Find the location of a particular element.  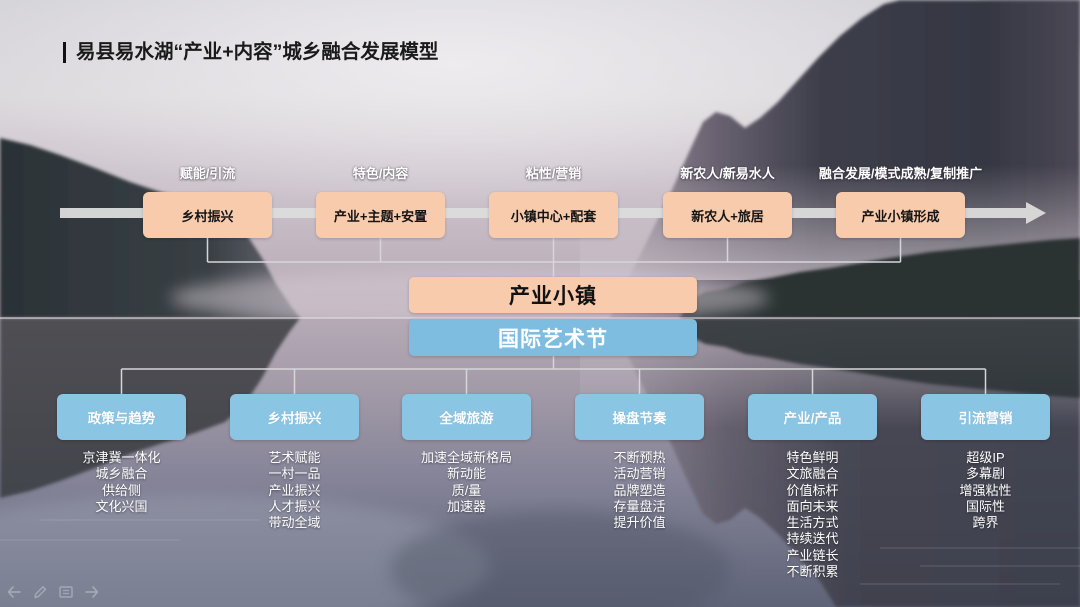

list-item: 品牌塑造 is located at coordinates (639, 490).